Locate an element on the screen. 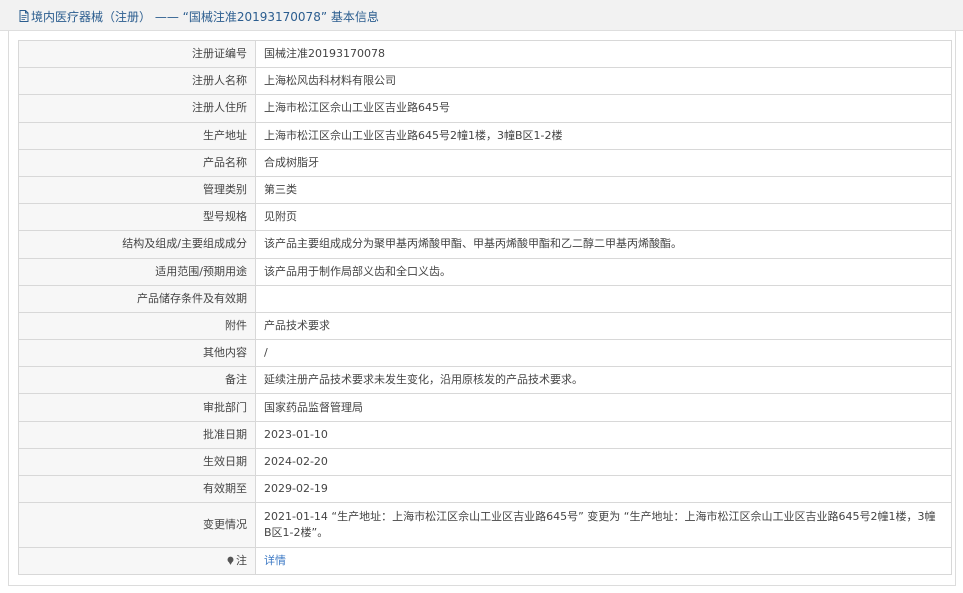  table-row: 备注 延续注册产品技术要求未发生变化，沿用原核发的产品技术要求。 is located at coordinates (485, 380).